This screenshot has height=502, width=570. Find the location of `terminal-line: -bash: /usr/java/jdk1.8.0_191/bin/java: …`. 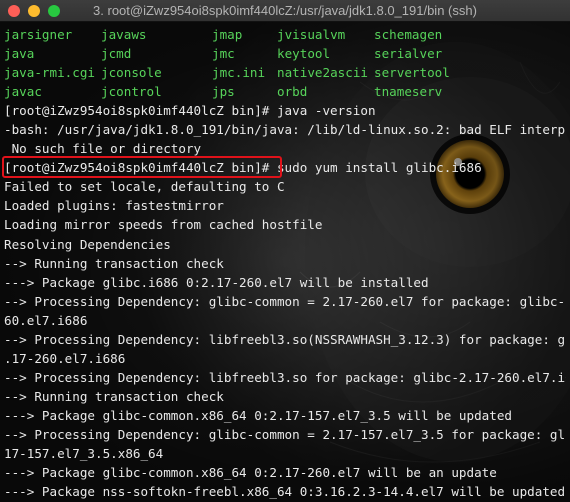

terminal-line: -bash: /usr/java/jdk1.8.0_191/bin/java: … is located at coordinates (285, 130).